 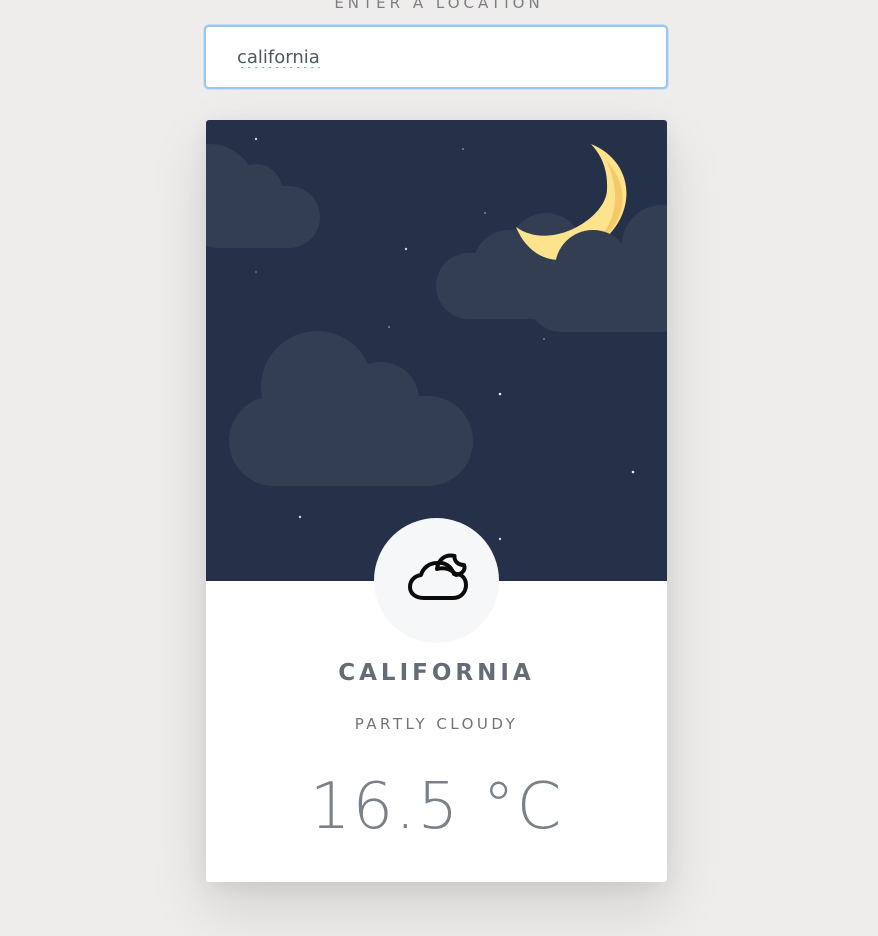 What do you see at coordinates (438, 576) in the screenshot?
I see `partly-cloudy-night-icon` at bounding box center [438, 576].